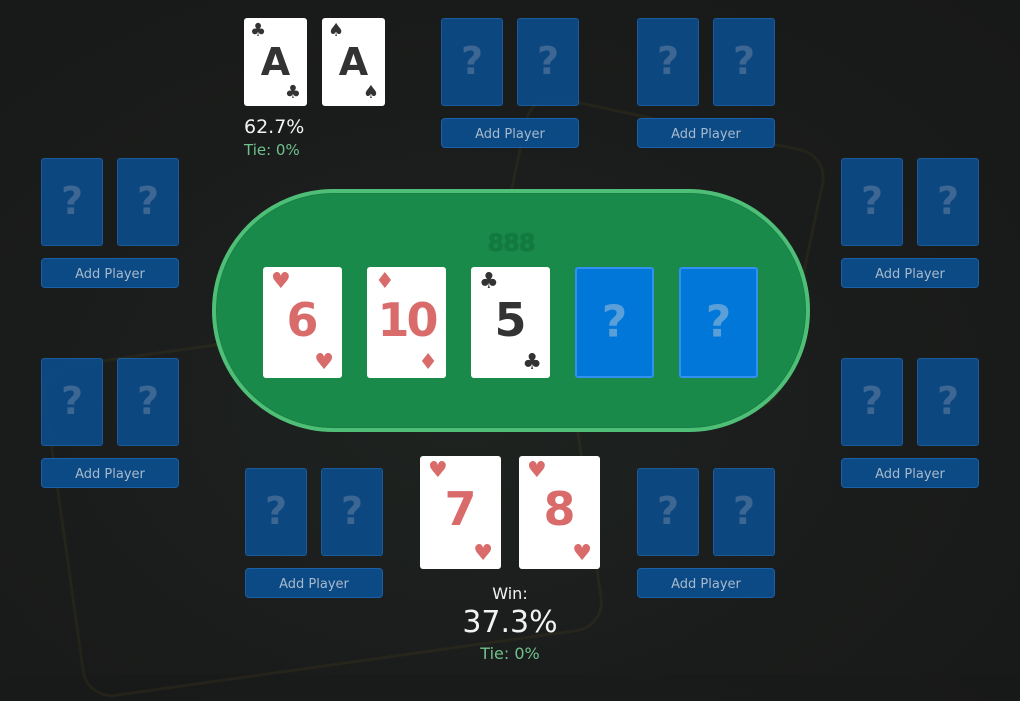 The image size is (1020, 701). I want to click on seat-top-center: ? ? Add Player, so click(510, 83).